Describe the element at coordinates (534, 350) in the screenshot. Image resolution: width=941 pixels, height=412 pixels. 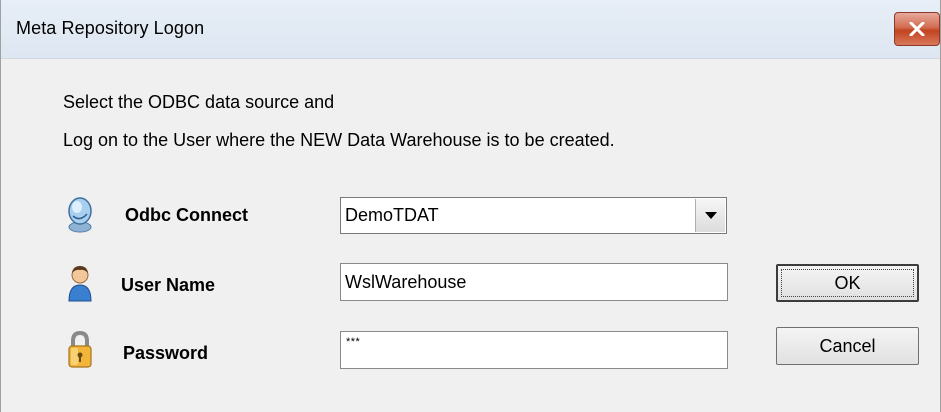
I see `password-input: ***` at that location.